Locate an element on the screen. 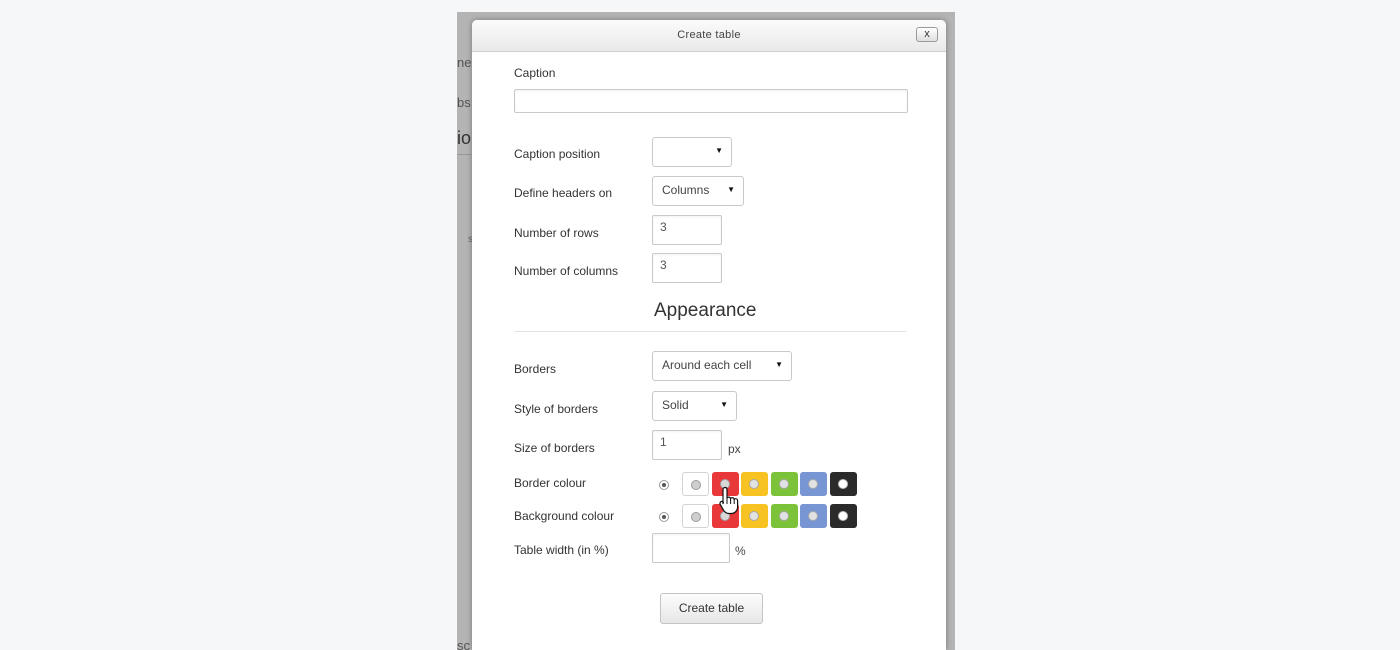  background-colour-swatch-blue is located at coordinates (813, 516).